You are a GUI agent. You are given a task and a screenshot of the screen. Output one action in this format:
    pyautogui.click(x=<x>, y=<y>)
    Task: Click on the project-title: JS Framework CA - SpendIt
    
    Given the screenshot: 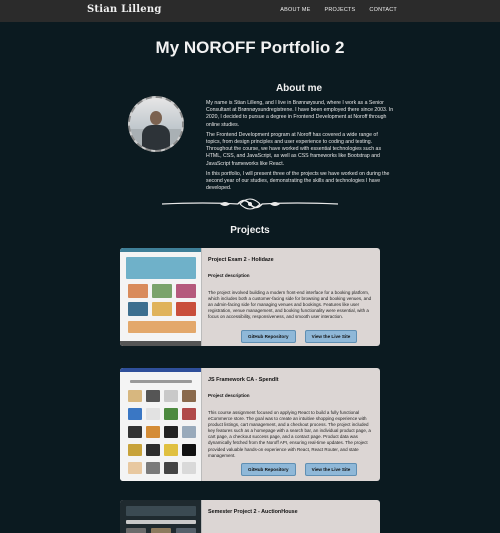 What is the action you would take?
    pyautogui.click(x=243, y=380)
    